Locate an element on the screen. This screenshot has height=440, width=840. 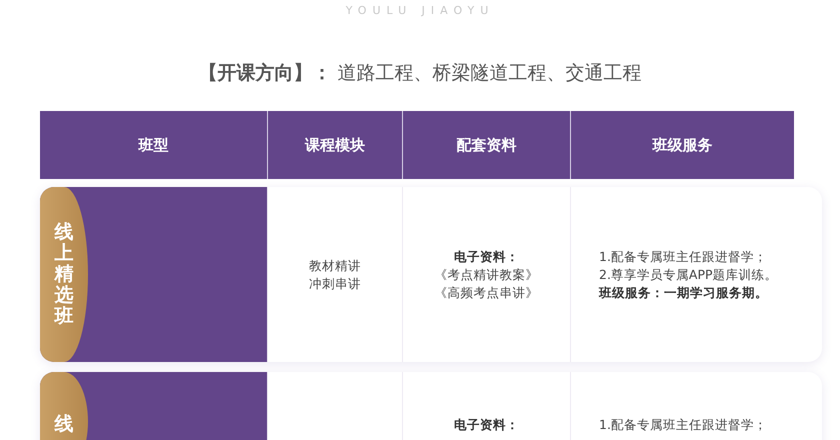
class-name: 线 is located at coordinates (64, 424).